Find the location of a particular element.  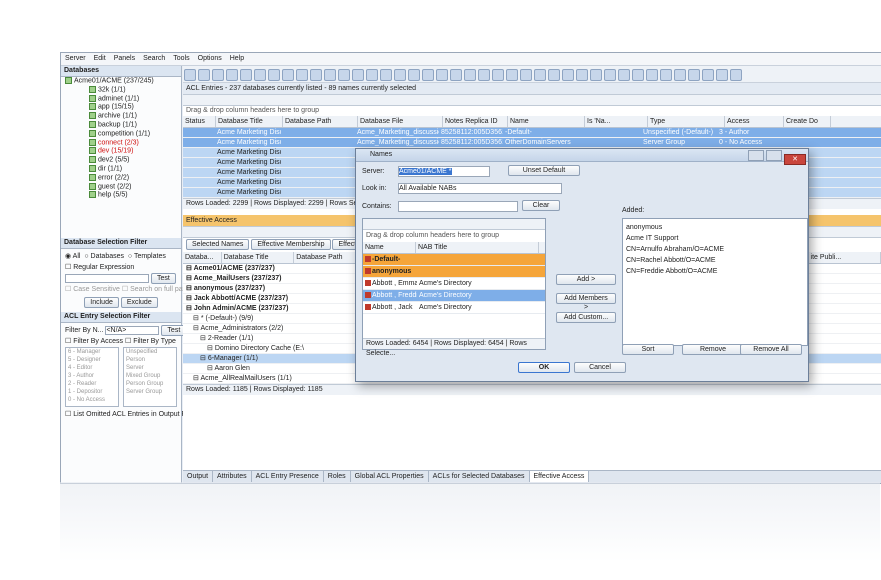

name-row: Abbott , Emma Acme's Directory is located at coordinates (454, 284).